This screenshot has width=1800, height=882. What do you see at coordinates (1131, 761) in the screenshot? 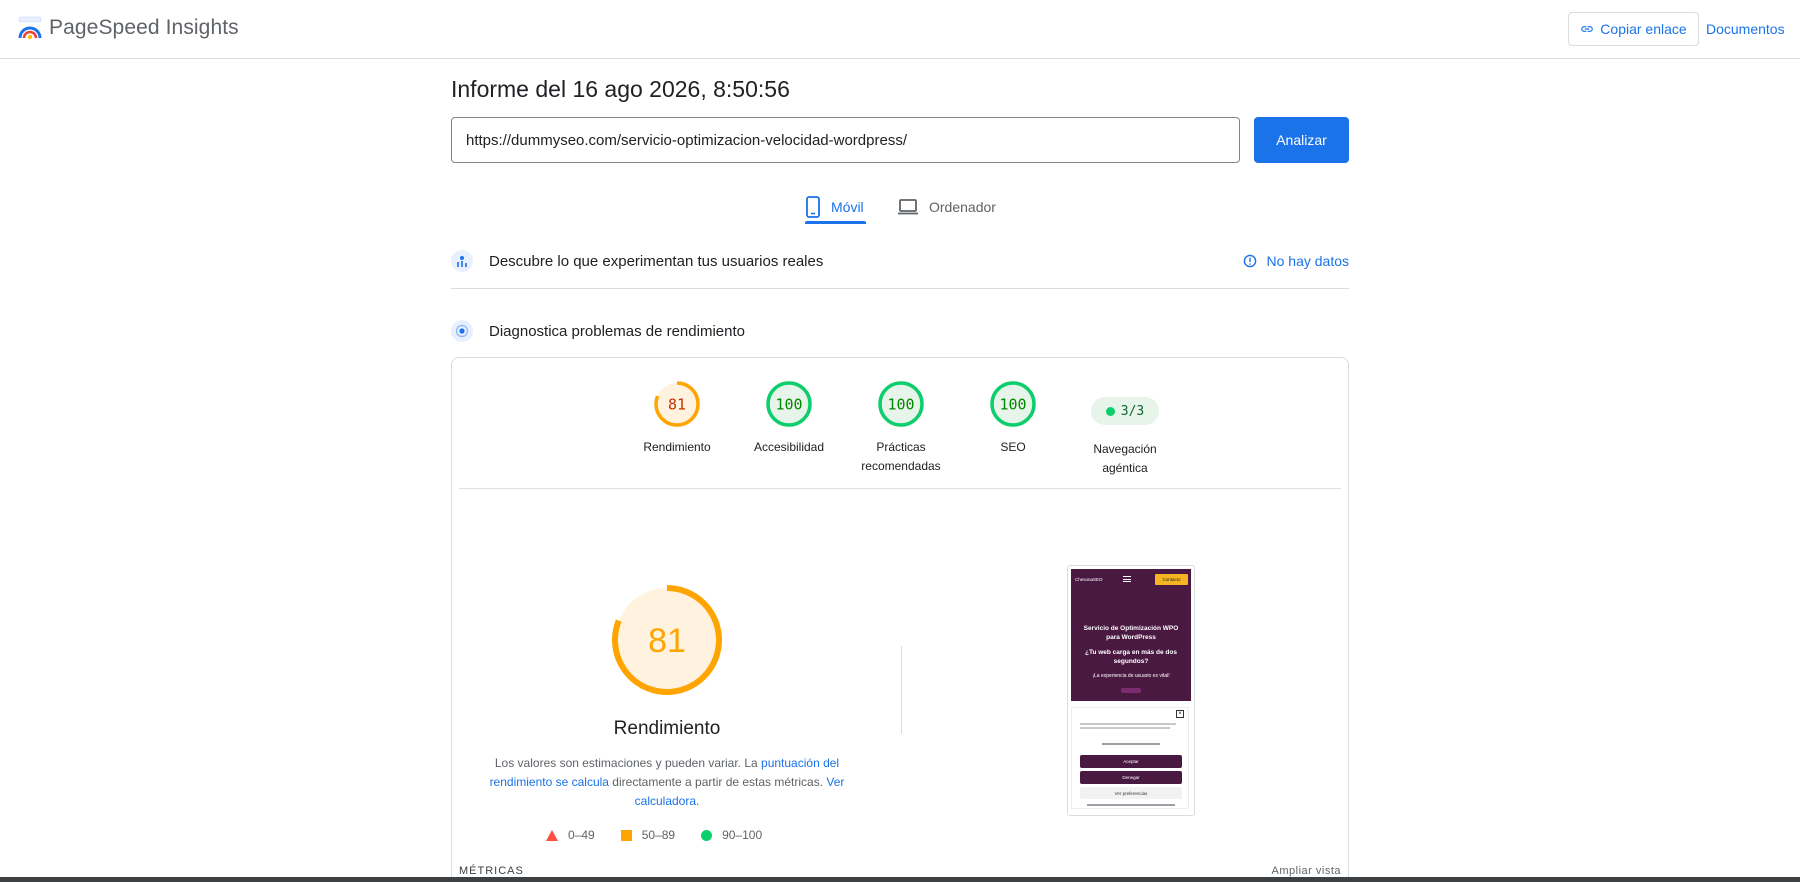
I see `thumb-accept-button: Aceptar` at bounding box center [1131, 761].